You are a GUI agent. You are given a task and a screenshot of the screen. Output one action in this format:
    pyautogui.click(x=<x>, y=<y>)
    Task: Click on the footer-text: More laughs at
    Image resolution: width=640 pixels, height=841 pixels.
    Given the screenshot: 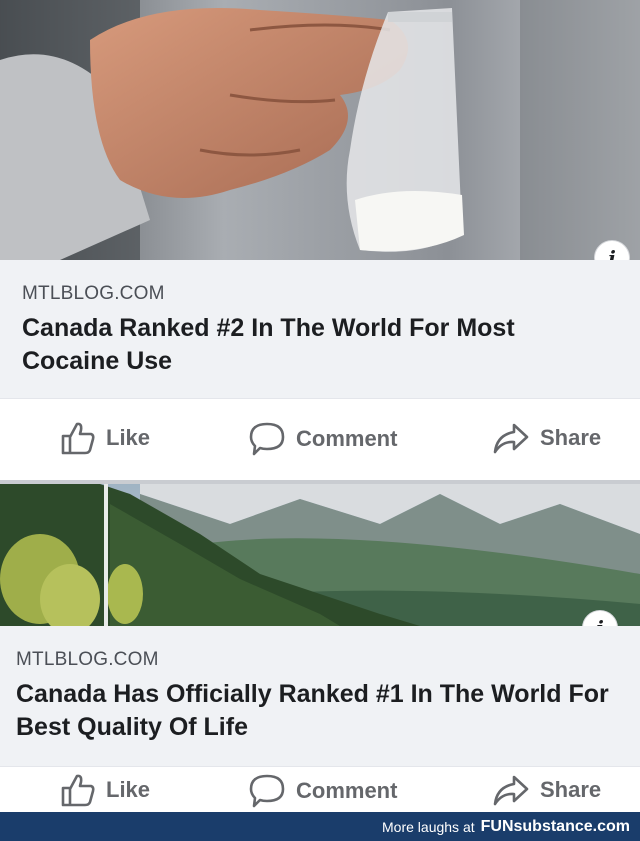 What is the action you would take?
    pyautogui.click(x=428, y=826)
    